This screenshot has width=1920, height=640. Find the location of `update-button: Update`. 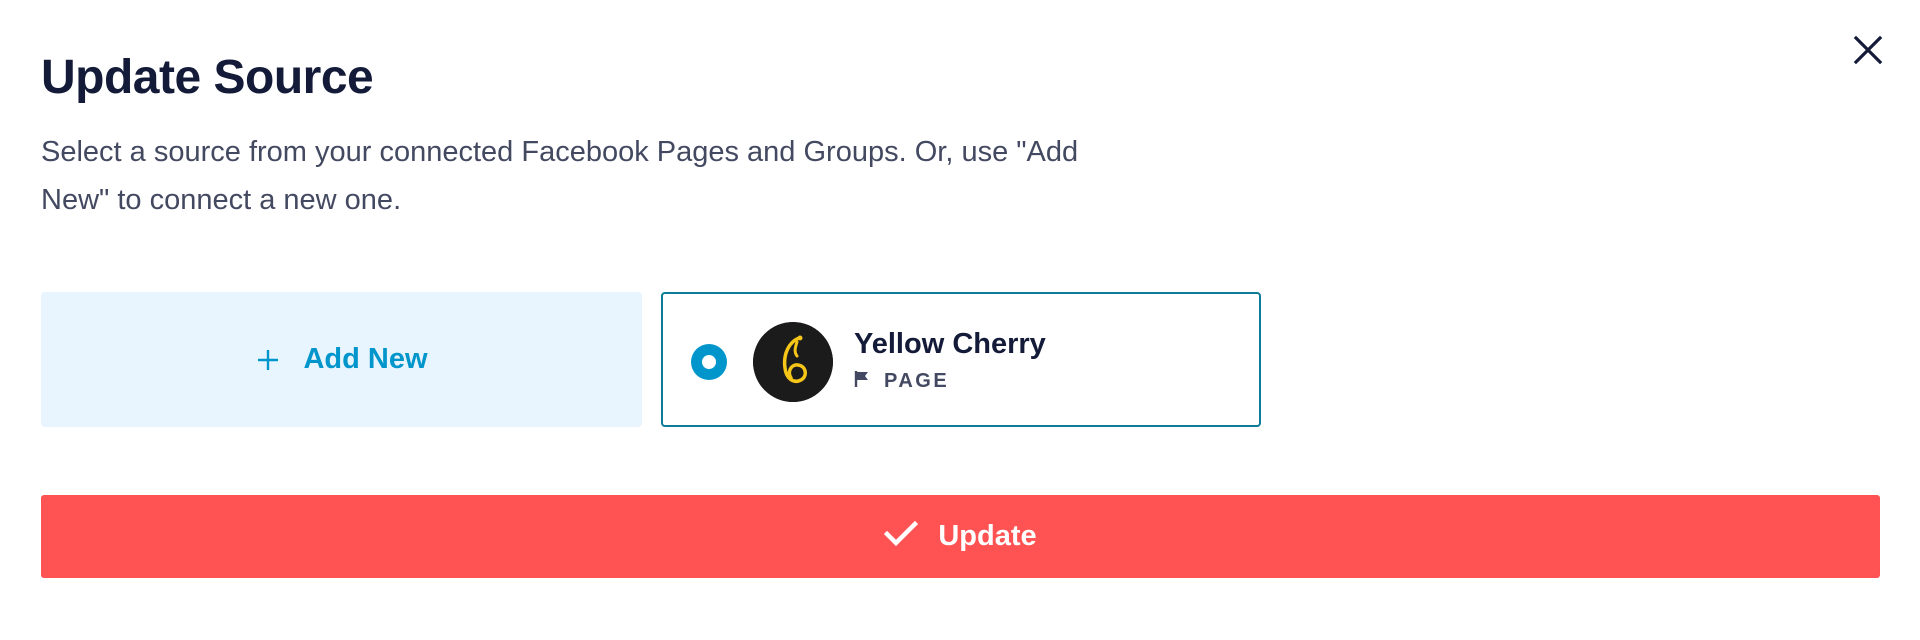

update-button: Update is located at coordinates (960, 536).